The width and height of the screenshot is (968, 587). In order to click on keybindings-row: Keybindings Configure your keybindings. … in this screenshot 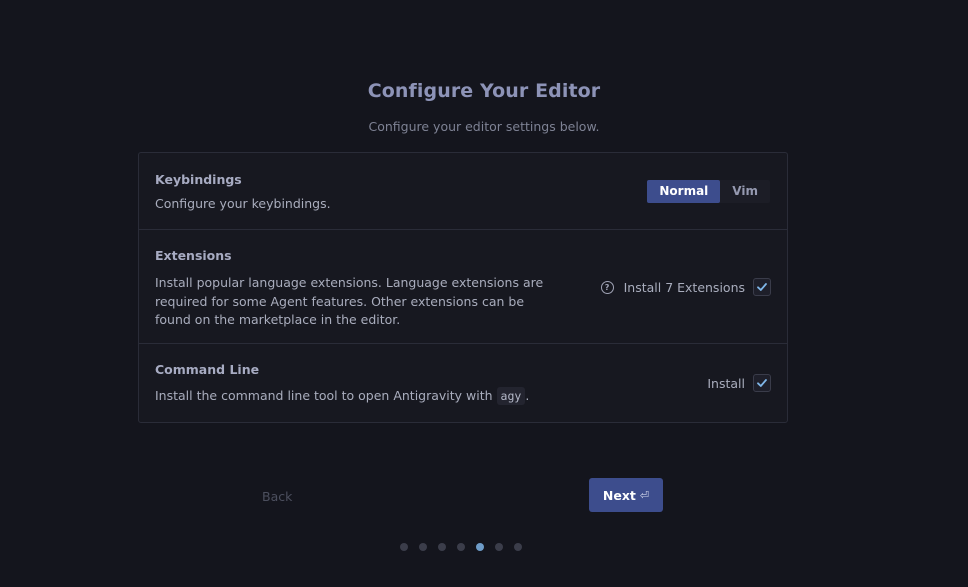, I will do `click(463, 191)`.